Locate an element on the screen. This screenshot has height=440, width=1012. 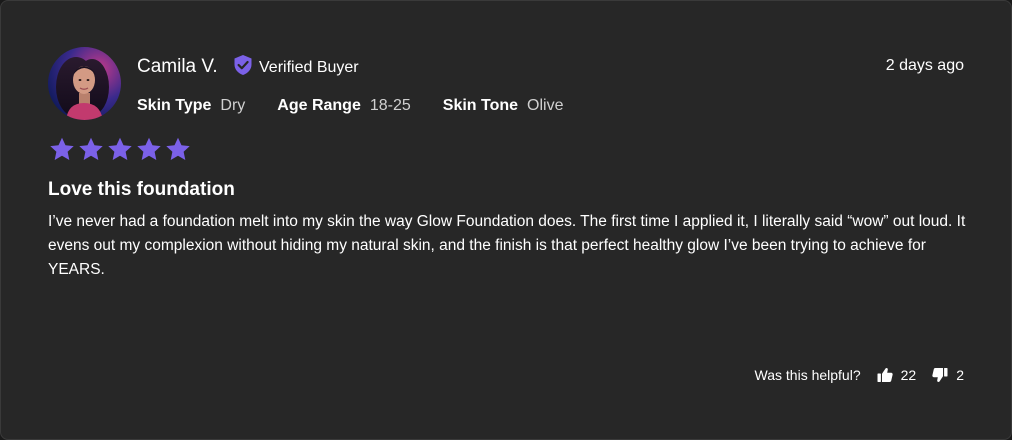
attribute-skin-tone: Skin Tone Olive is located at coordinates (503, 106).